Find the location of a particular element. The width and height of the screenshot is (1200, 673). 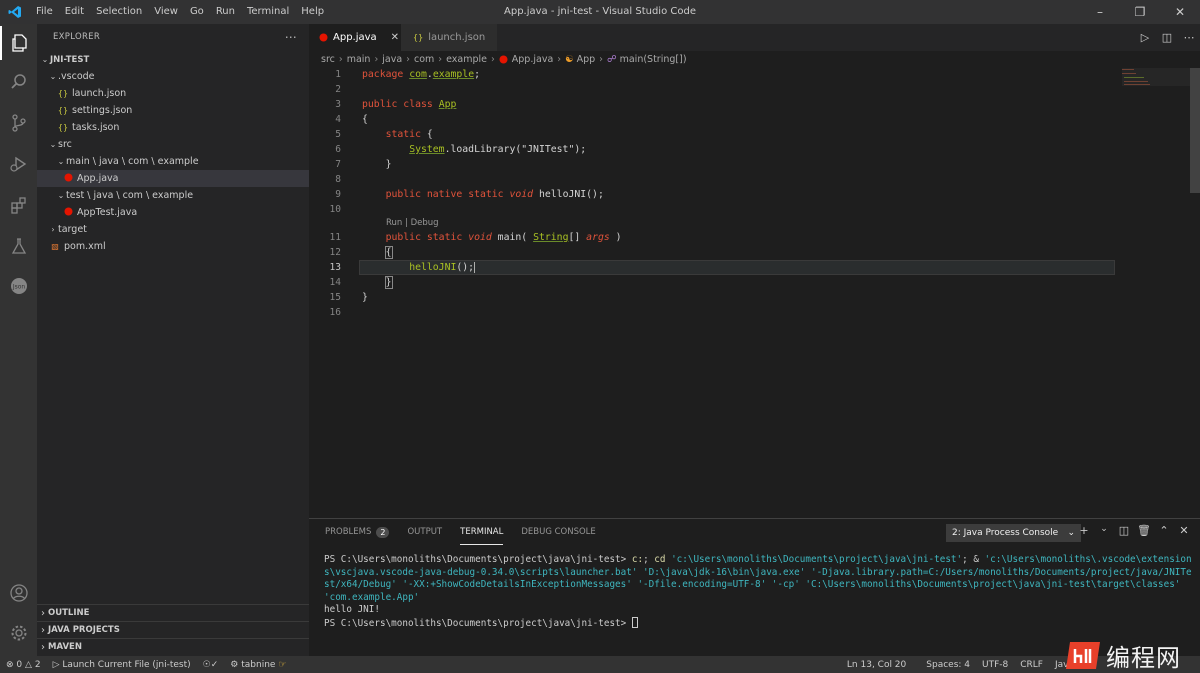

trash-icon: 🗑 is located at coordinates (1144, 530).